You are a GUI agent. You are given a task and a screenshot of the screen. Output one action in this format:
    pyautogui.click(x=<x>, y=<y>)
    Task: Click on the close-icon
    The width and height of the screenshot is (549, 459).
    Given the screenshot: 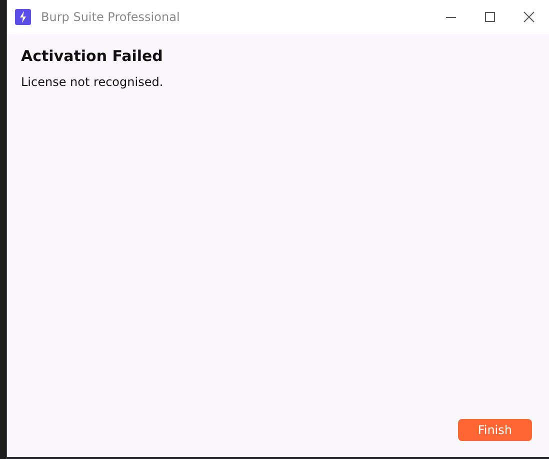 What is the action you would take?
    pyautogui.click(x=529, y=17)
    